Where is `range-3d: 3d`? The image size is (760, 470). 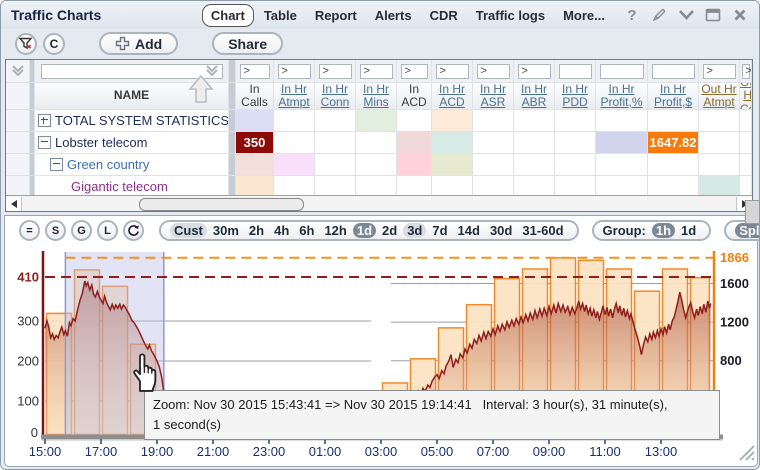 range-3d: 3d is located at coordinates (415, 230).